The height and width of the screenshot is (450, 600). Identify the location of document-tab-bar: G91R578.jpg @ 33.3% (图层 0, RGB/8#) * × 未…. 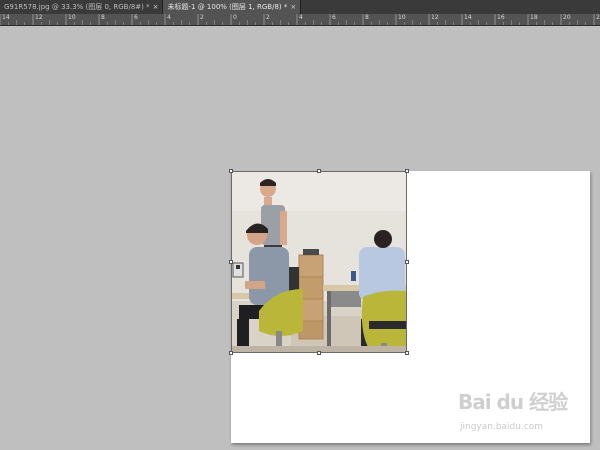
(300, 7).